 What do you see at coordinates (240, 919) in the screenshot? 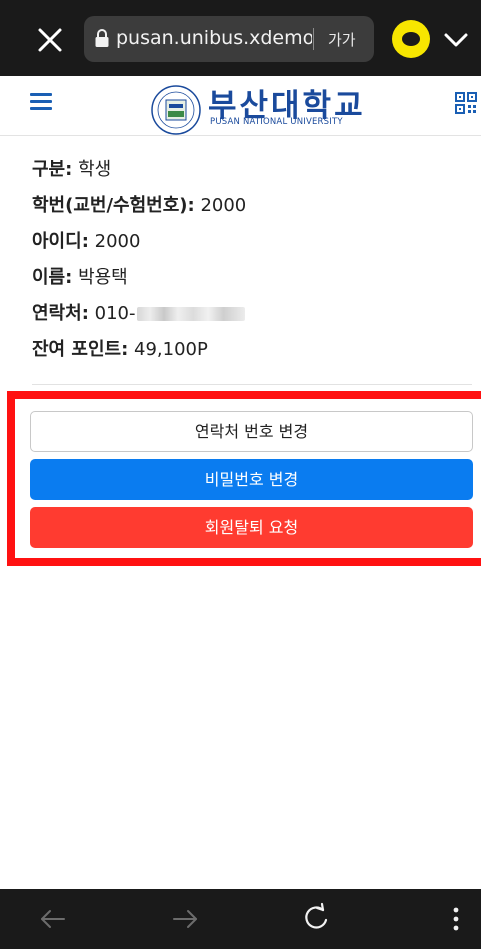
I see `browser-bottom-bar` at bounding box center [240, 919].